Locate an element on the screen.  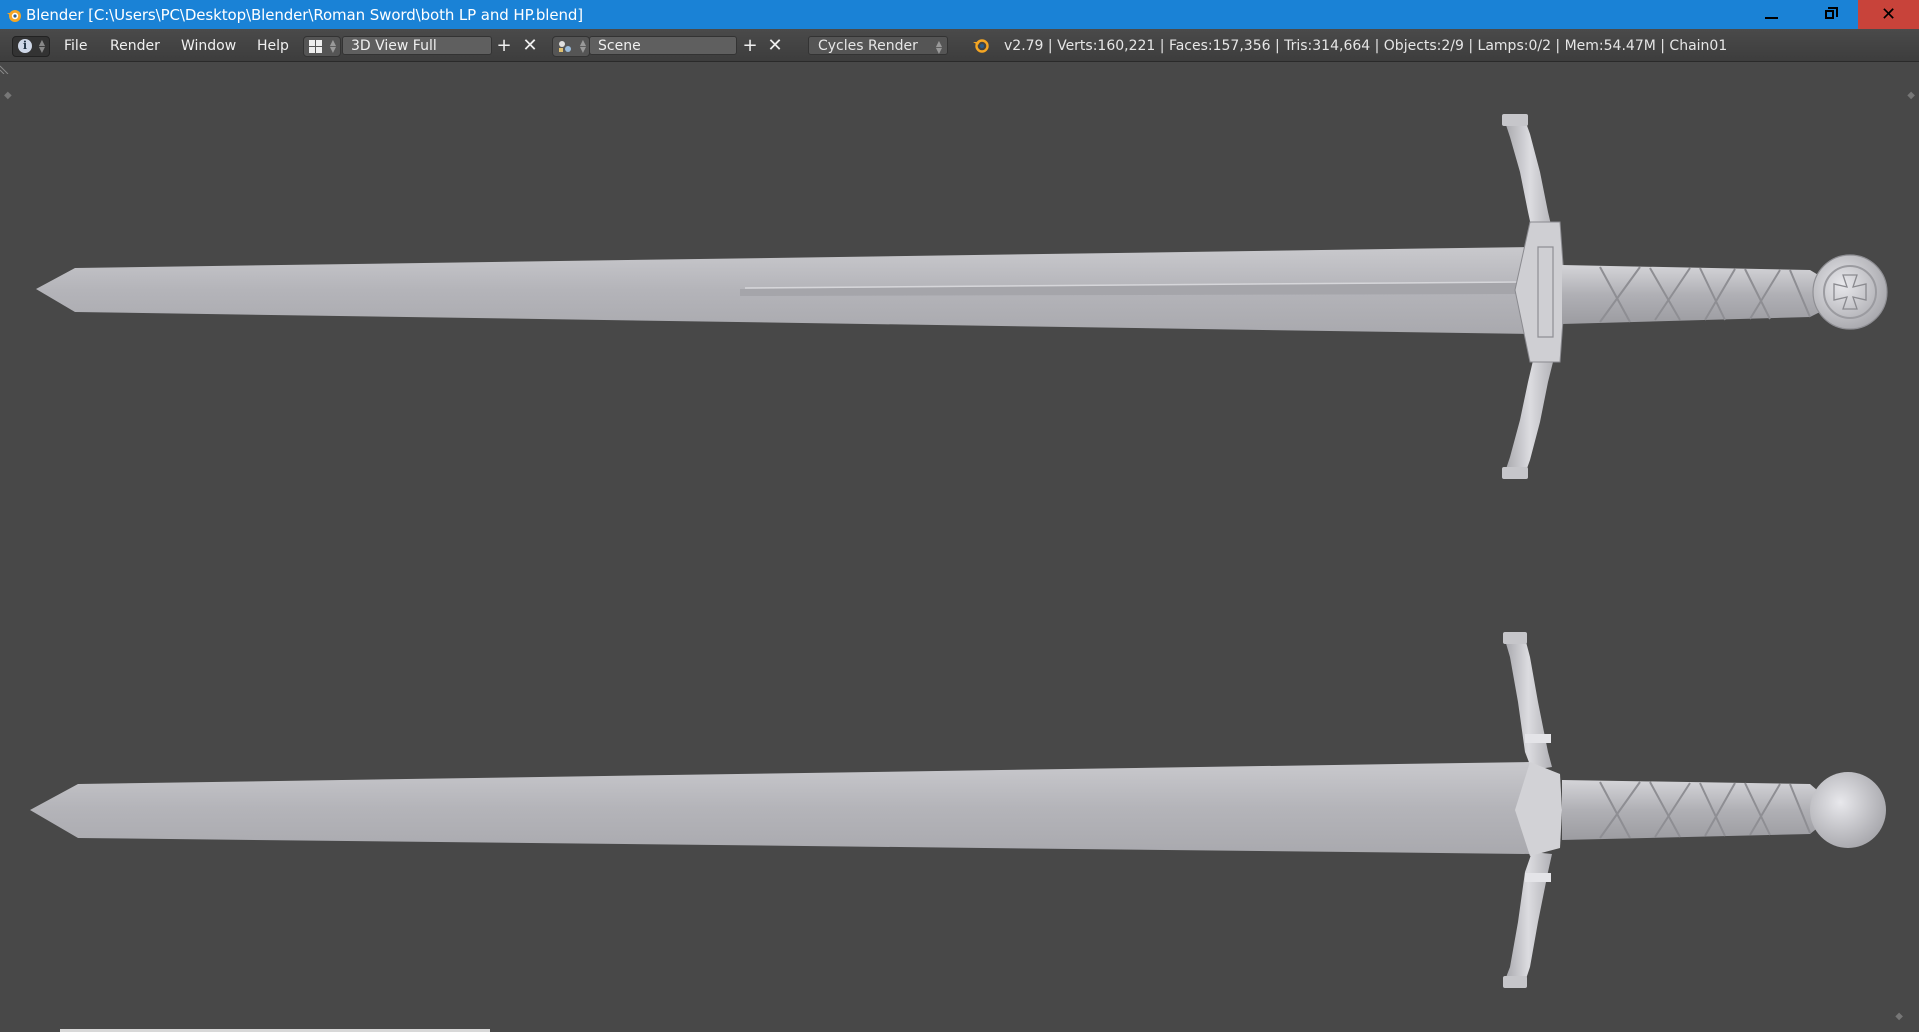
render-engine-label: Cycles Render is located at coordinates (868, 46).